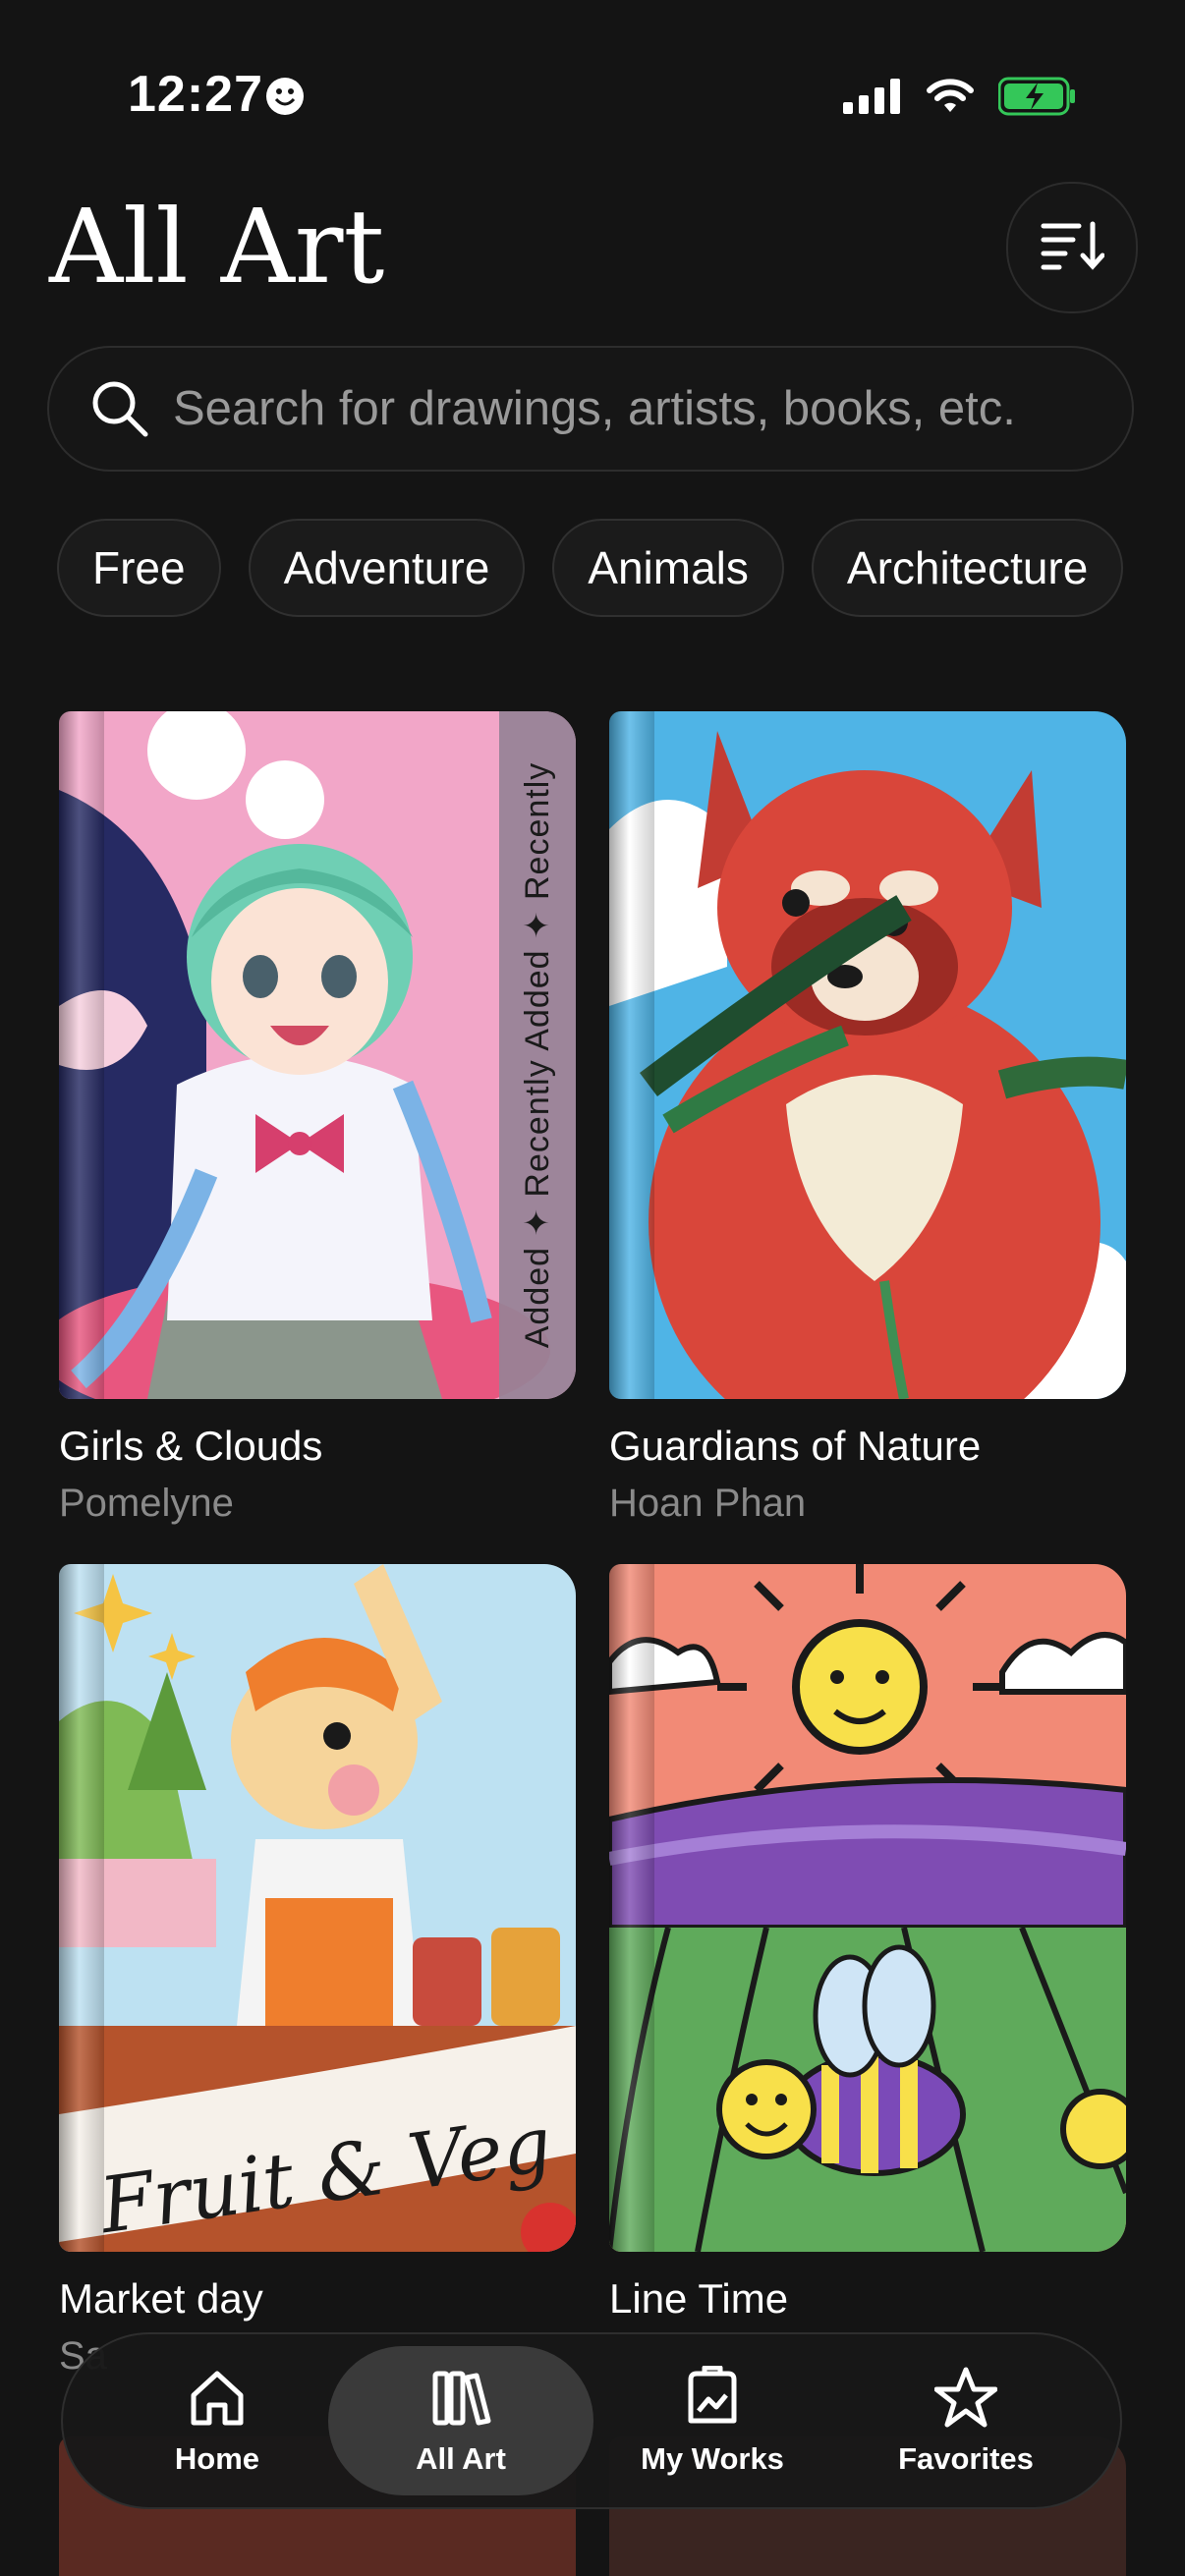 The width and height of the screenshot is (1185, 2576). I want to click on focus-smiley-icon, so click(285, 99).